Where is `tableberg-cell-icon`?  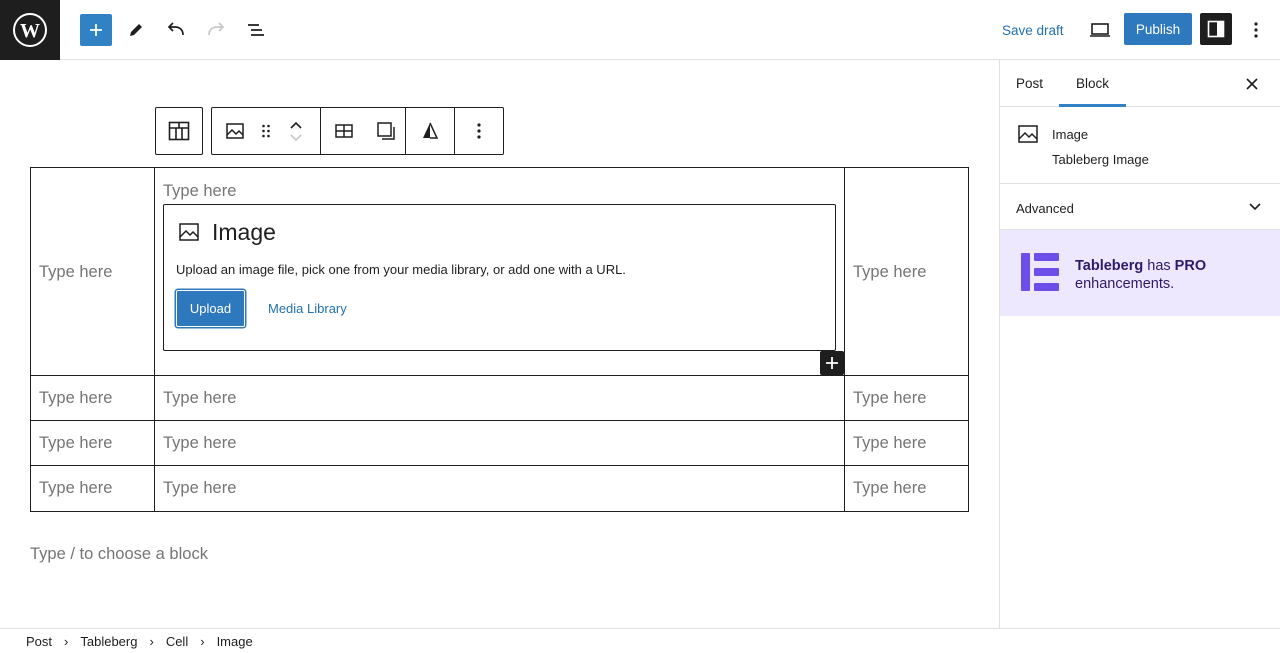 tableberg-cell-icon is located at coordinates (179, 131).